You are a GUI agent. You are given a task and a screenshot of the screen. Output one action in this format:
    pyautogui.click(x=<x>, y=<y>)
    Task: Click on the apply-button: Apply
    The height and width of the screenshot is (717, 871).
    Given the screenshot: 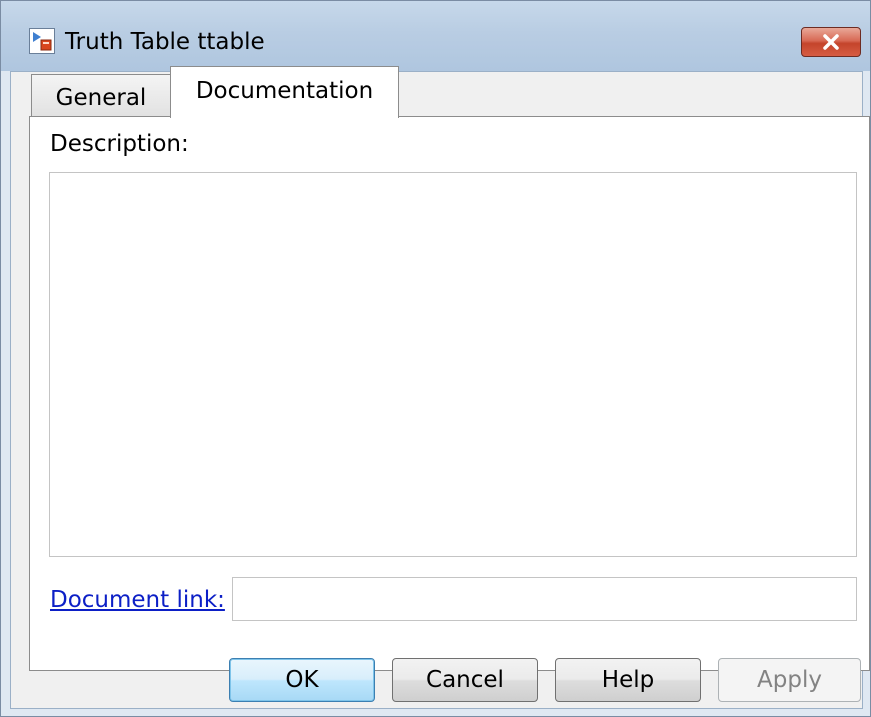 What is the action you would take?
    pyautogui.click(x=789, y=680)
    